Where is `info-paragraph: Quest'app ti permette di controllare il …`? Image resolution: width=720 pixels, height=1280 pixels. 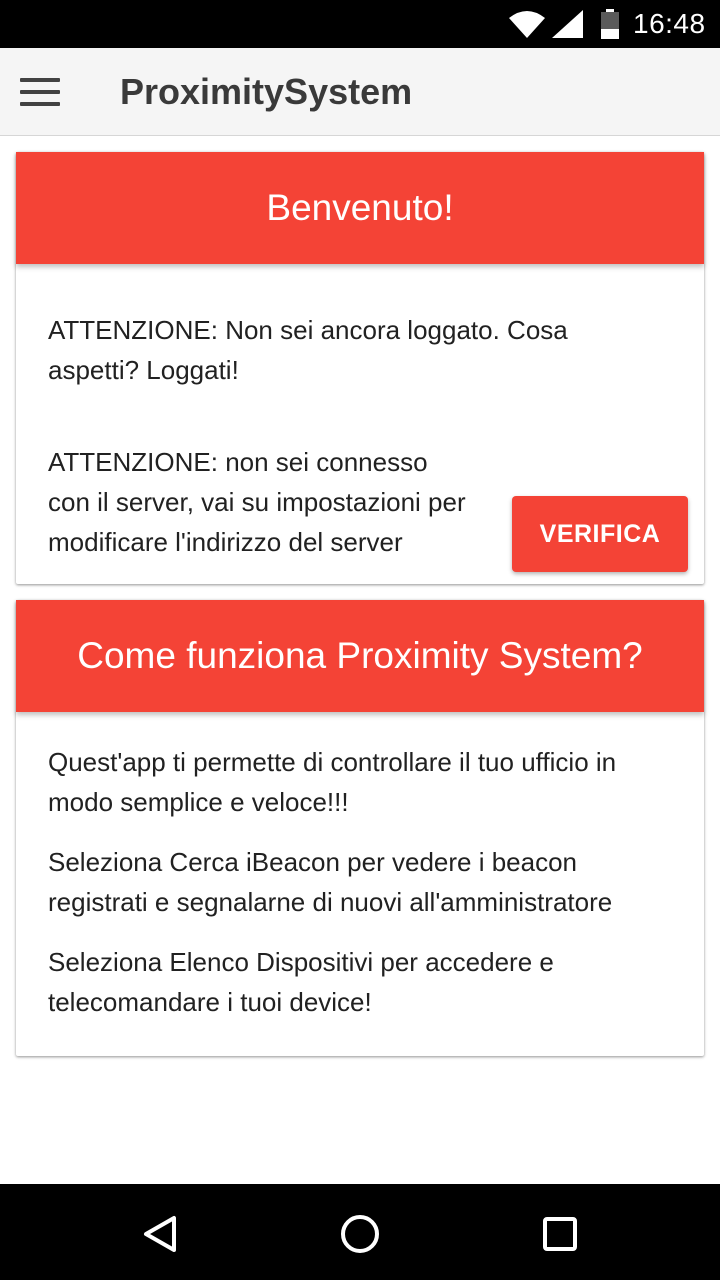 info-paragraph: Quest'app ti permette di controllare il … is located at coordinates (368, 782).